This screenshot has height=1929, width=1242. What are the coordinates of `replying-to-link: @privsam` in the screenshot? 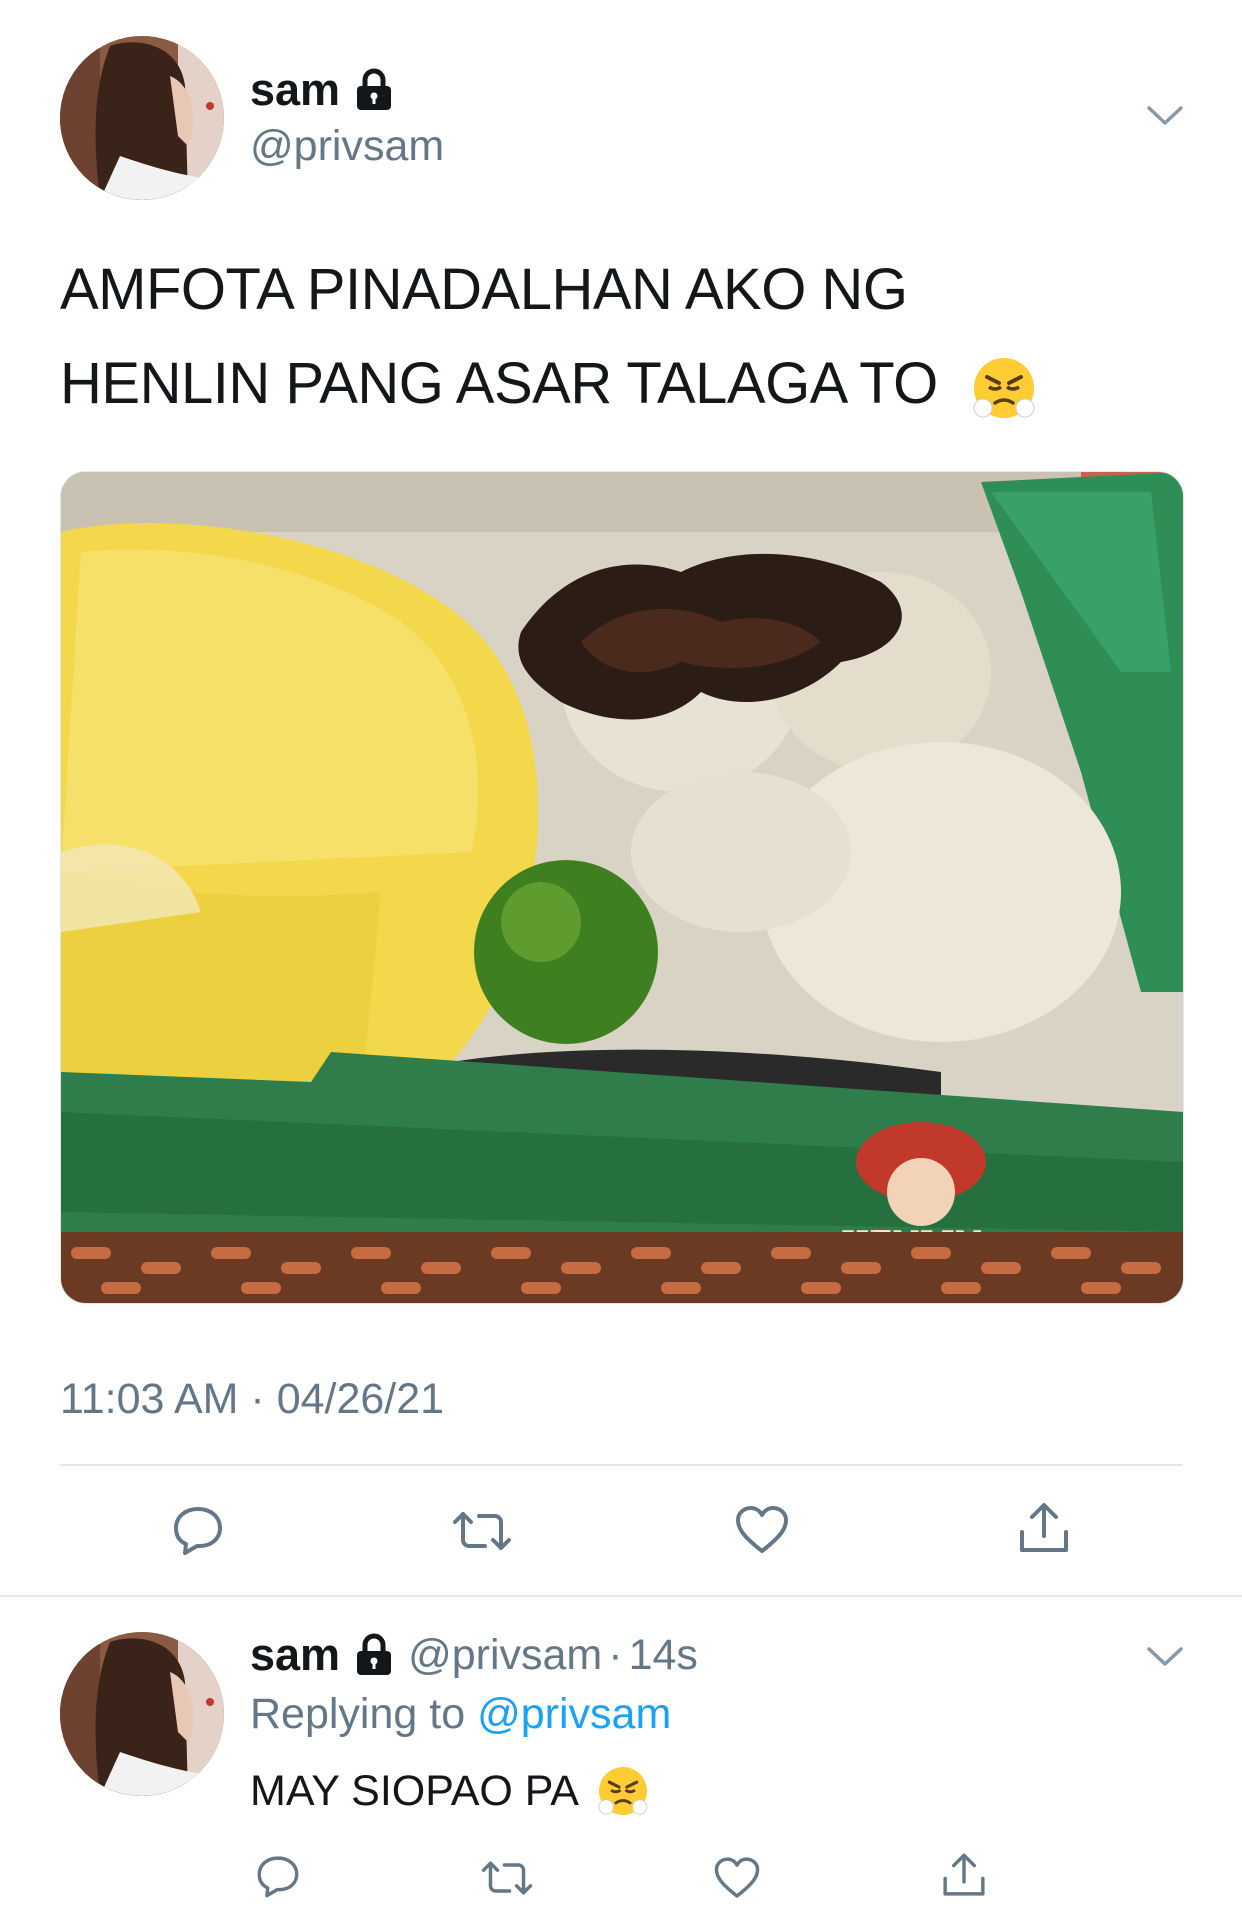 It's located at (574, 1714).